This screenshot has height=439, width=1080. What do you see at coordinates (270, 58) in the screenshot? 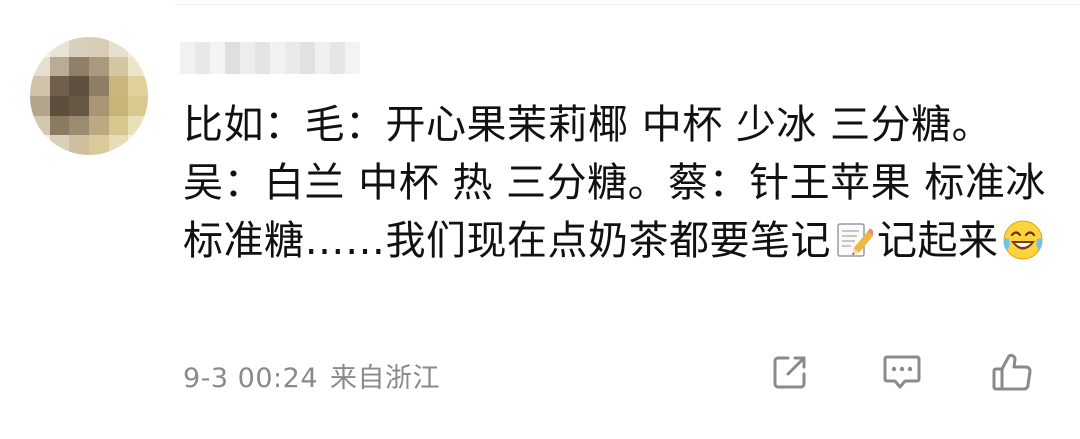
I see `username-redacted` at bounding box center [270, 58].